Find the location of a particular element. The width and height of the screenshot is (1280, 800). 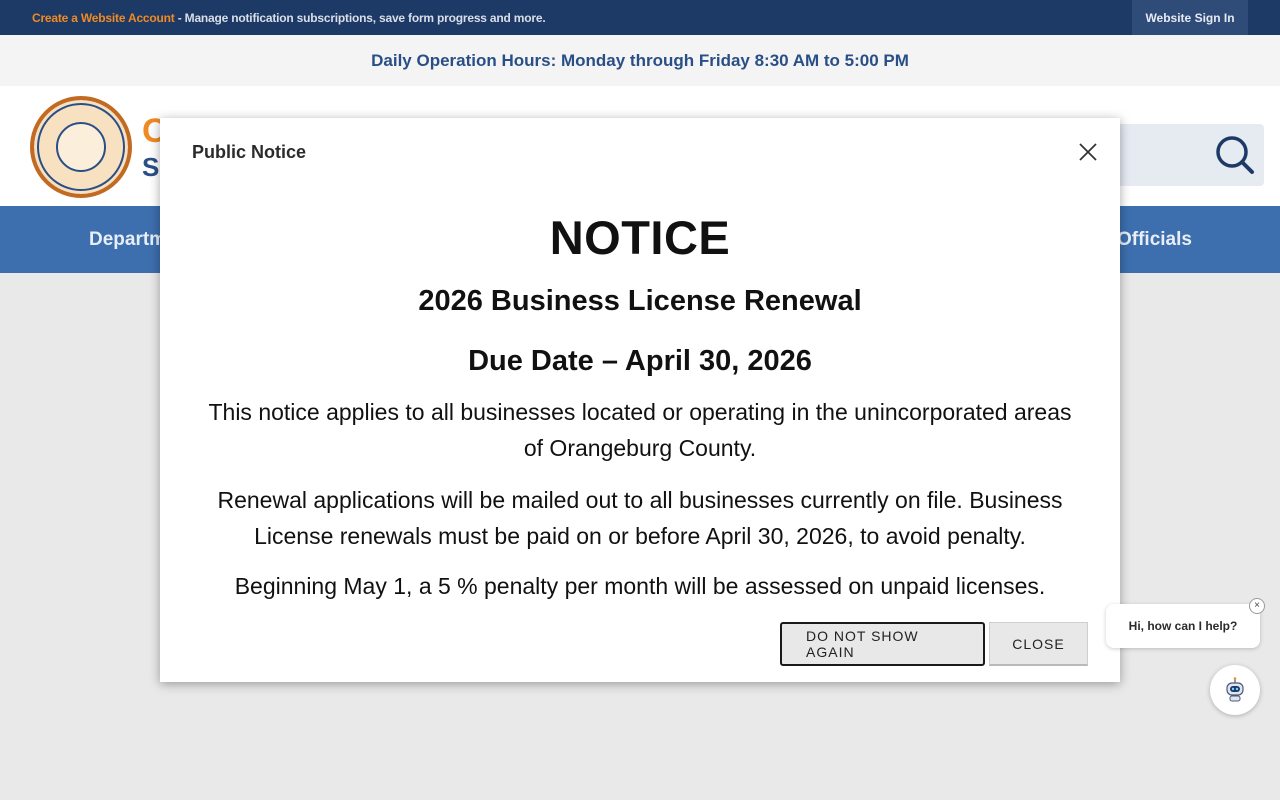

chat-prompt-bubble: Hi, how can I help? is located at coordinates (1183, 626).